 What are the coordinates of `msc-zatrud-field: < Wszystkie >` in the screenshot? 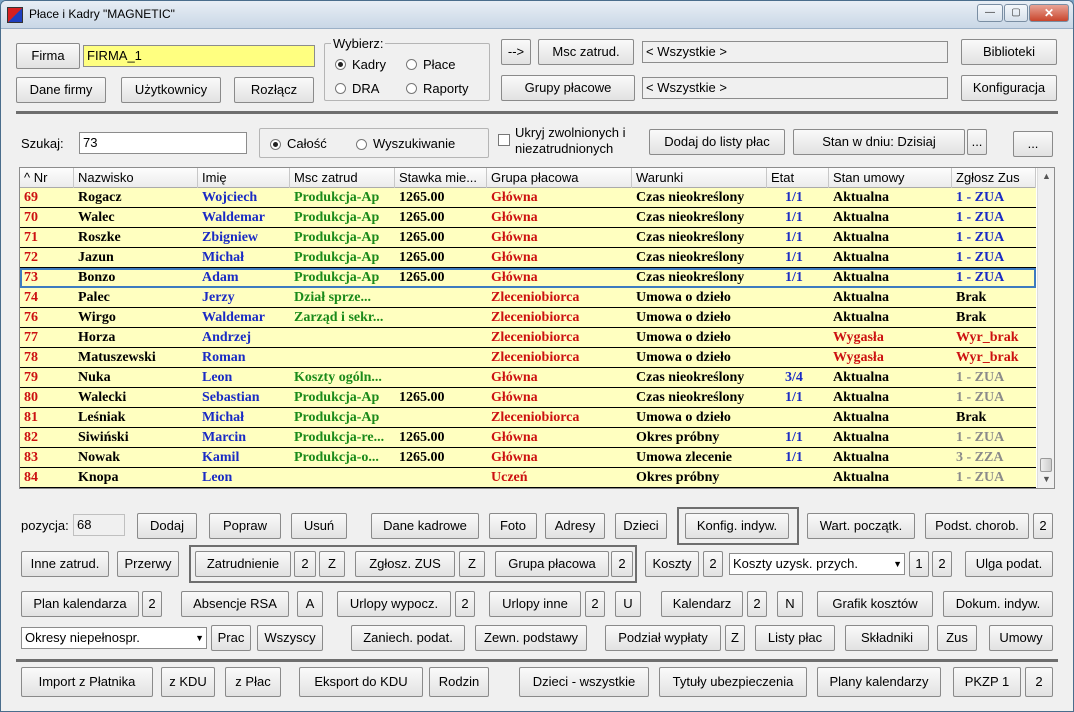 It's located at (795, 52).